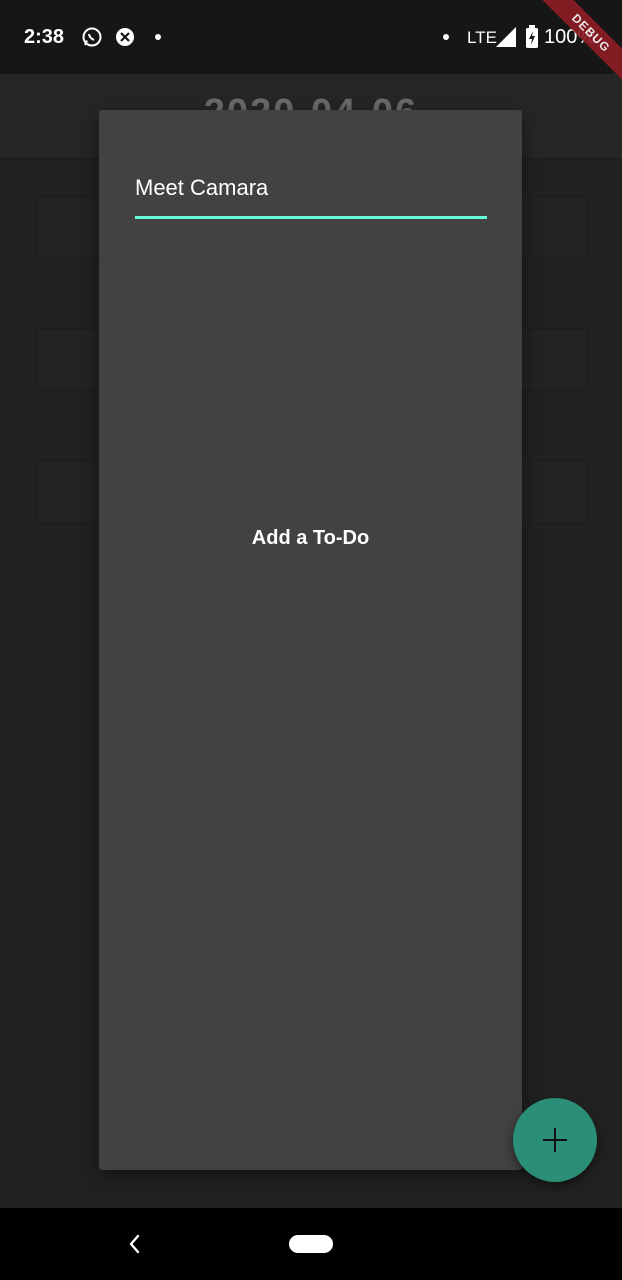 The width and height of the screenshot is (622, 1280). What do you see at coordinates (125, 37) in the screenshot?
I see `app-notification-icon` at bounding box center [125, 37].